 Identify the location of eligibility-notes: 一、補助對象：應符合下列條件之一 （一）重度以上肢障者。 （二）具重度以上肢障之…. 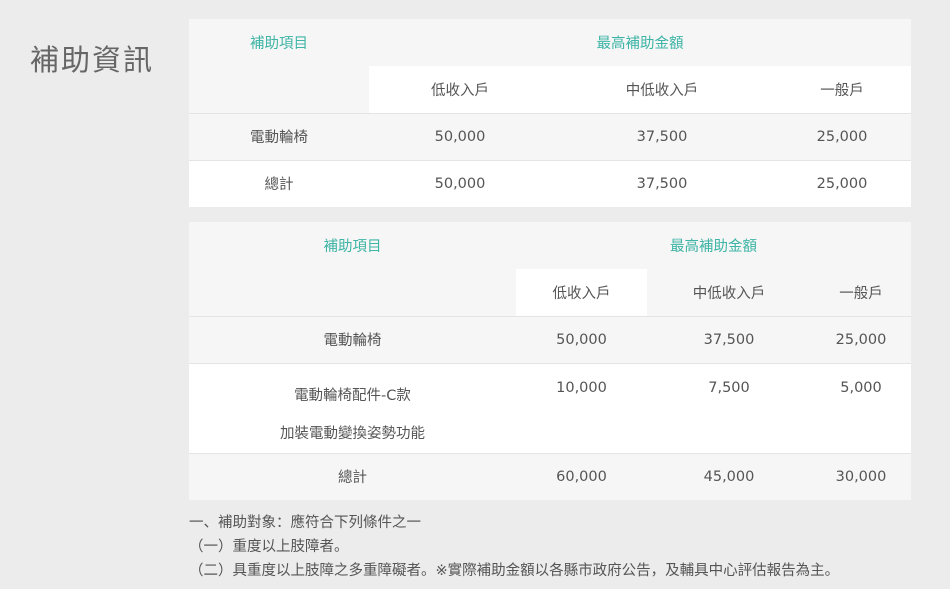
(514, 547).